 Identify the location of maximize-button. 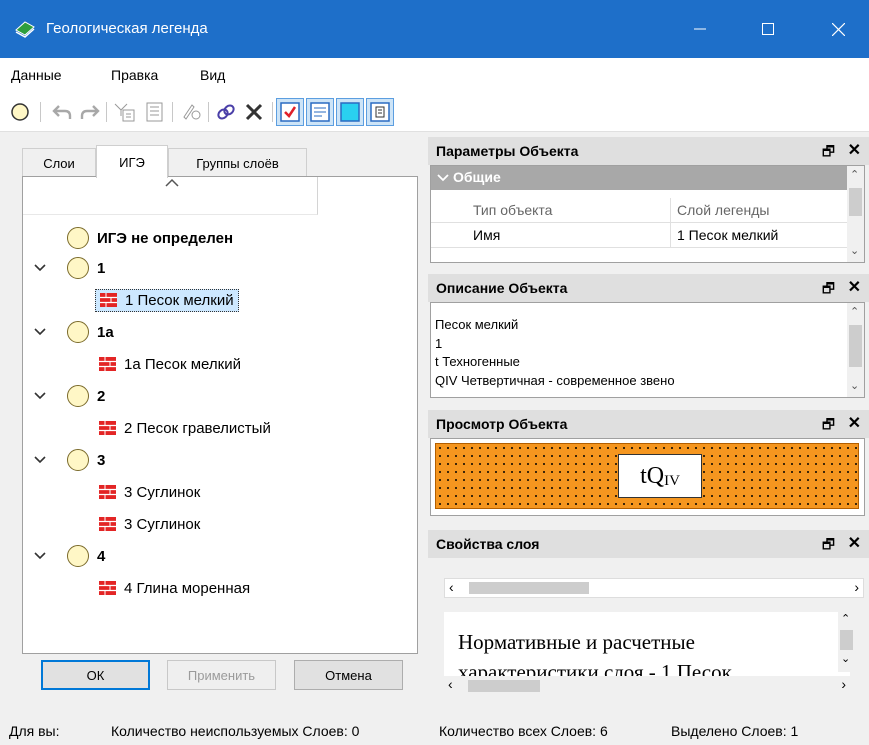
(768, 29).